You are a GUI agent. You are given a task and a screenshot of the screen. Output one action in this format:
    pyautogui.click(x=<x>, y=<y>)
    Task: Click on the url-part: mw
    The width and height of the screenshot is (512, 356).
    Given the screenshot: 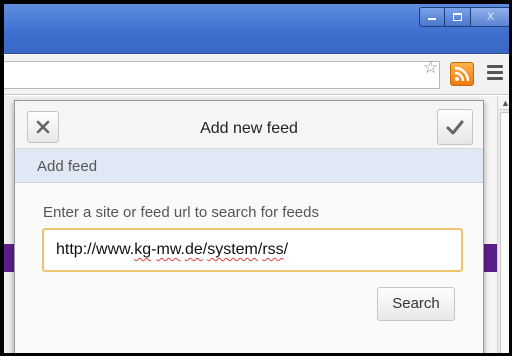 What is the action you would take?
    pyautogui.click(x=168, y=249)
    